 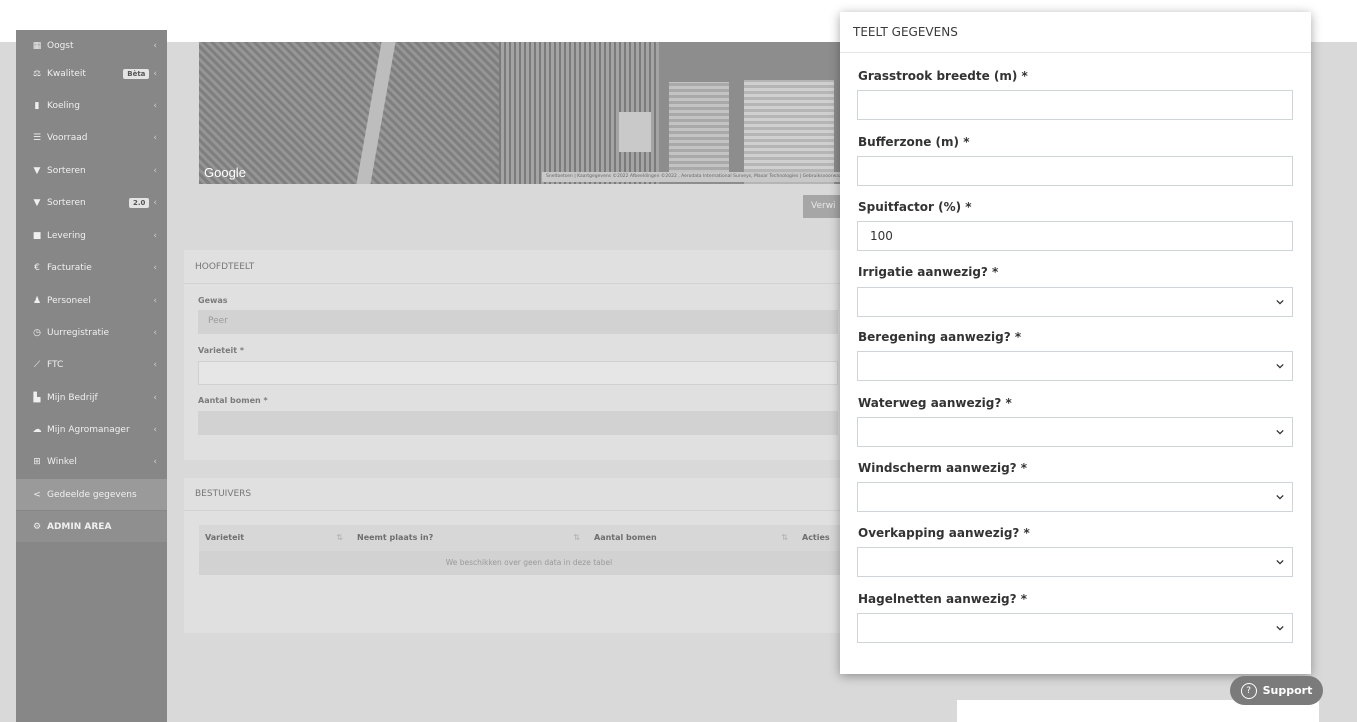 I want to click on windscherm-select, so click(x=1075, y=497).